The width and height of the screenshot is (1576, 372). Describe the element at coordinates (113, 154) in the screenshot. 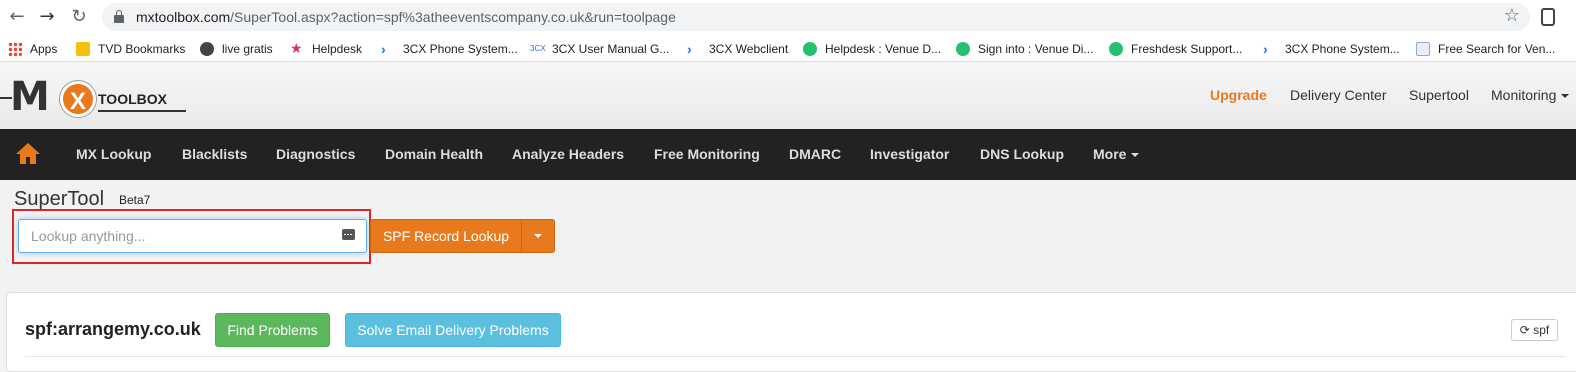

I see `nav-mx-lookup: MX Lookup` at that location.